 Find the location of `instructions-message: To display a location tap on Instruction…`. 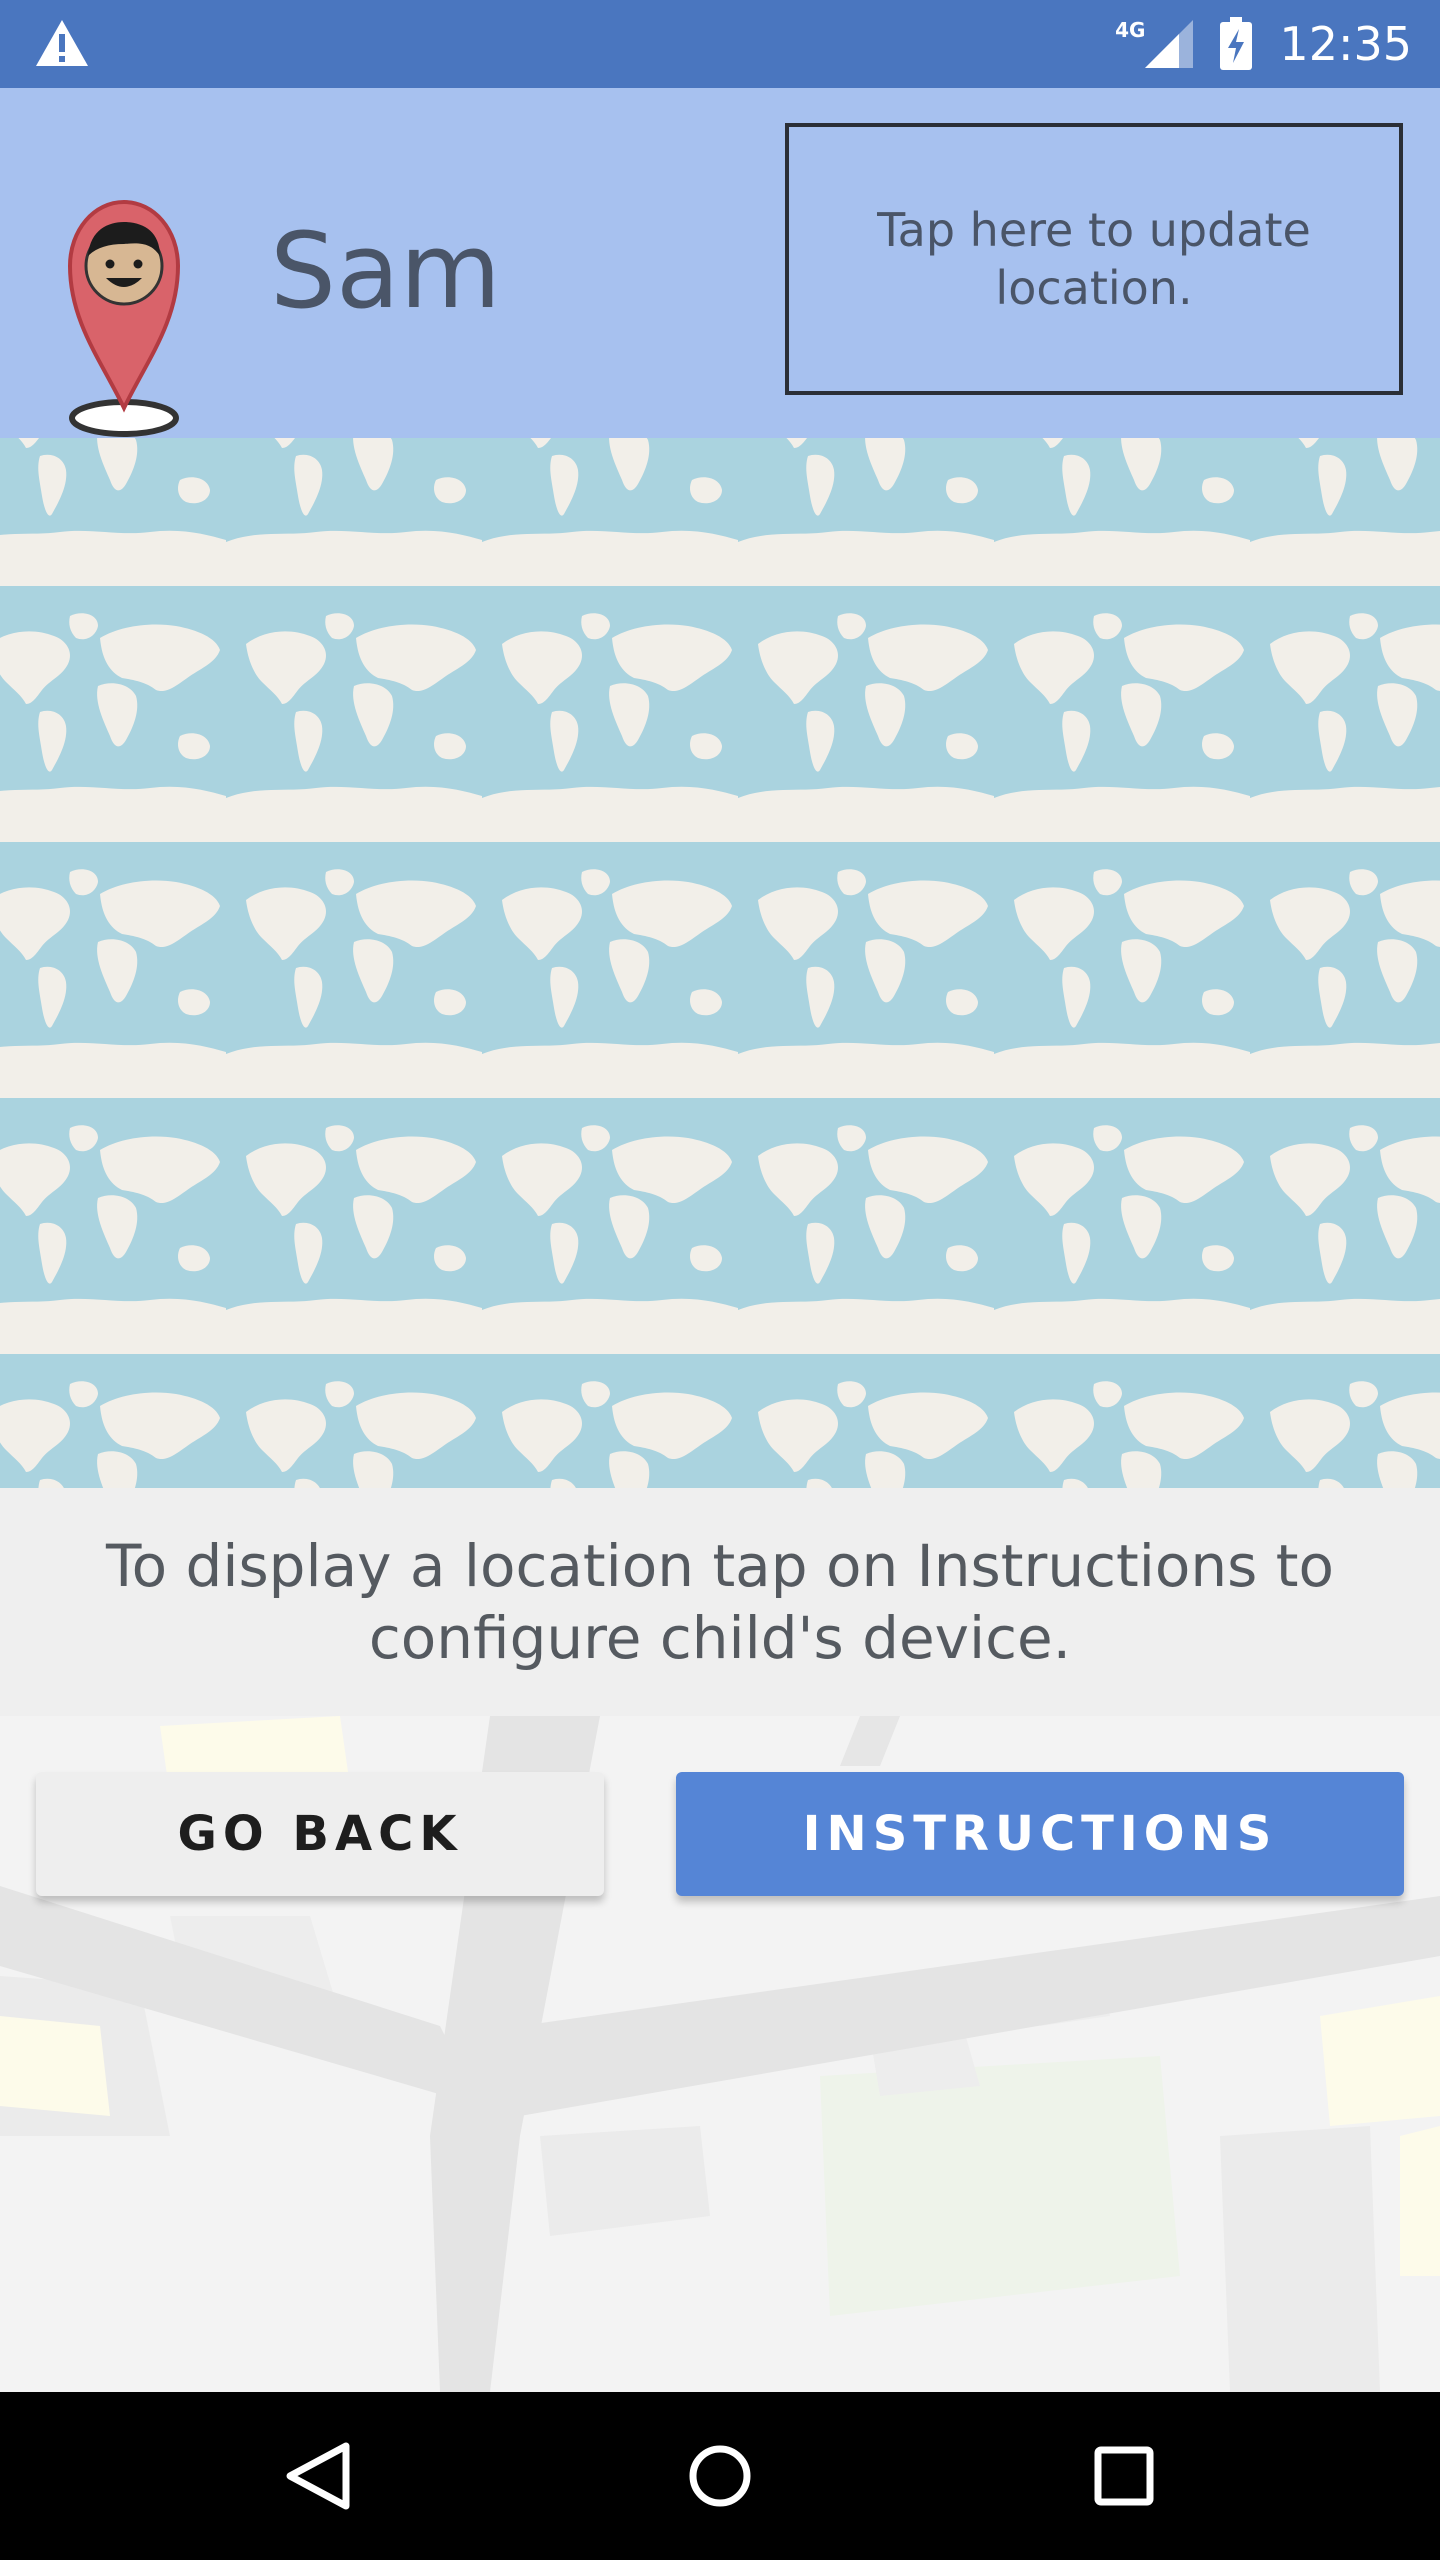

instructions-message: To display a location tap on Instruction… is located at coordinates (720, 1602).